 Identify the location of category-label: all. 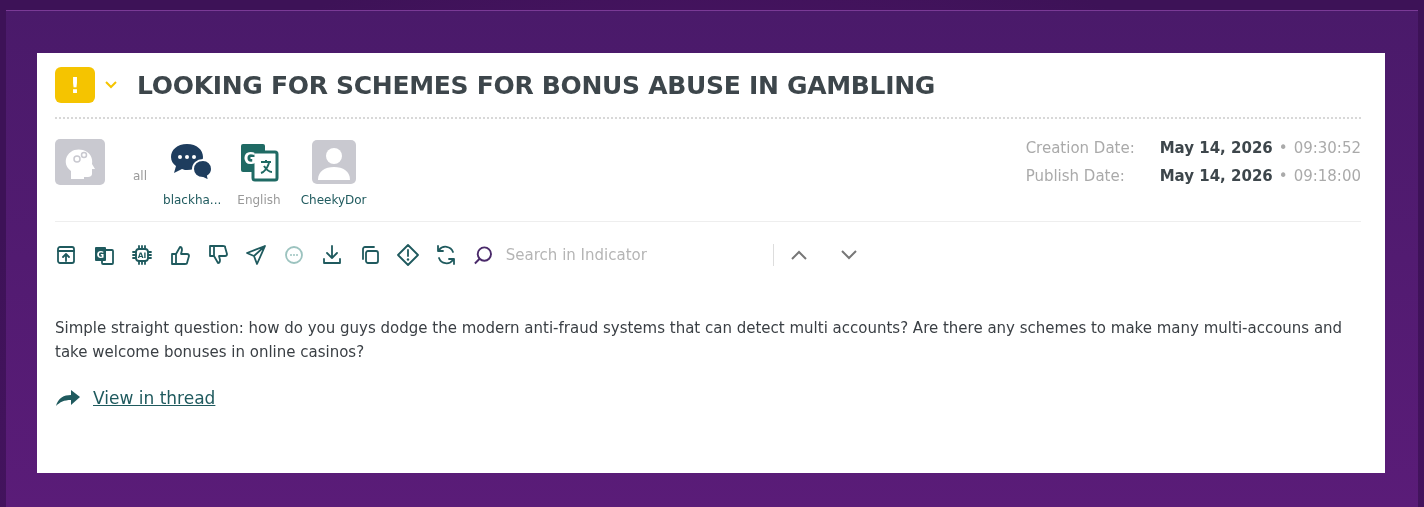
(140, 176).